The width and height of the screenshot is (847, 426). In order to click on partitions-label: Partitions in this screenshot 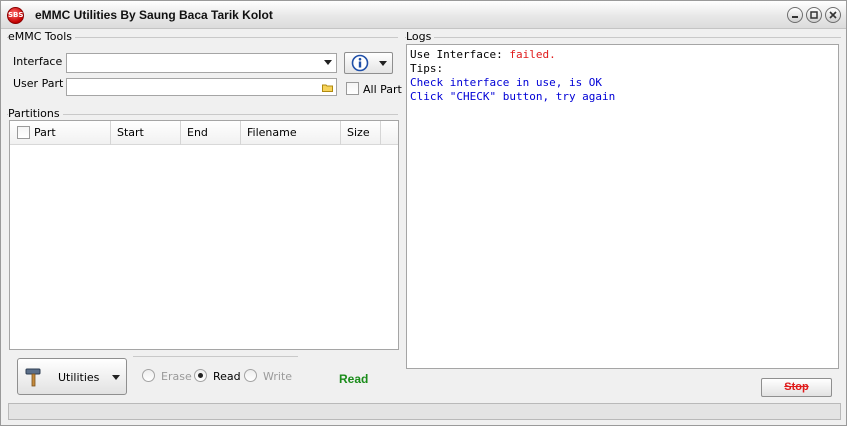, I will do `click(35, 113)`.